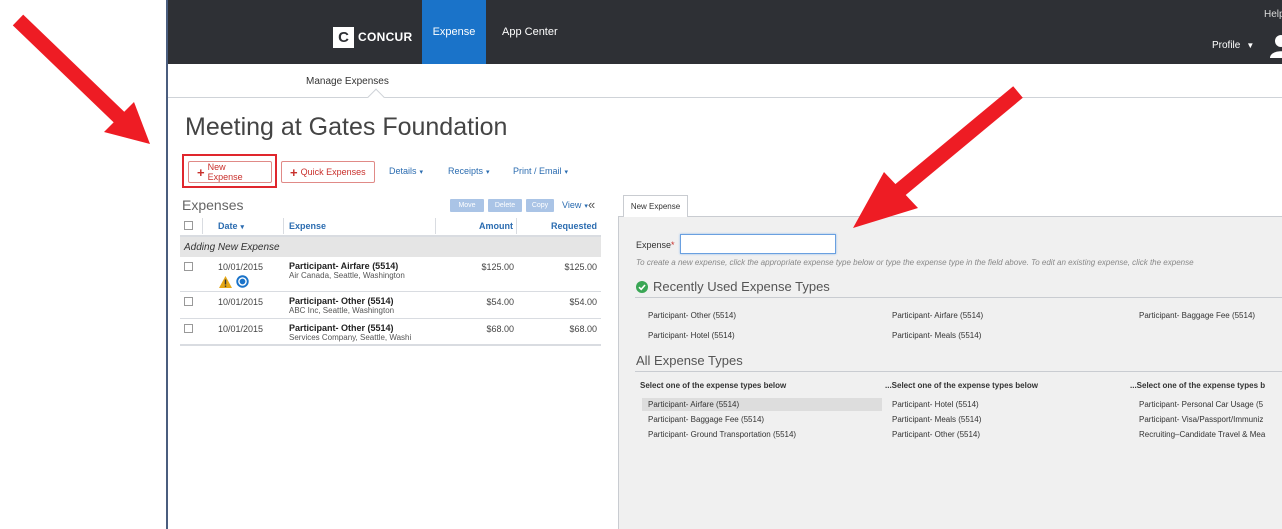 This screenshot has height=529, width=1282. Describe the element at coordinates (403, 171) in the screenshot. I see `details-label: Details` at that location.